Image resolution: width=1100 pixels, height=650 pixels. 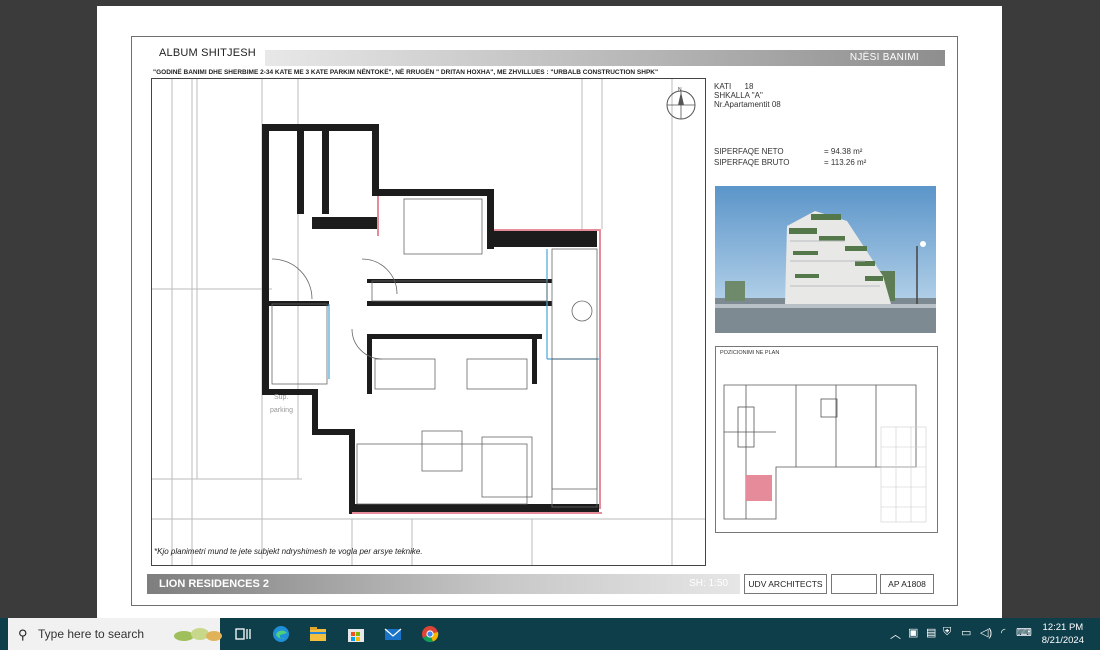 I want to click on net-area-label: SIPERFAQE NETO, so click(x=749, y=151).